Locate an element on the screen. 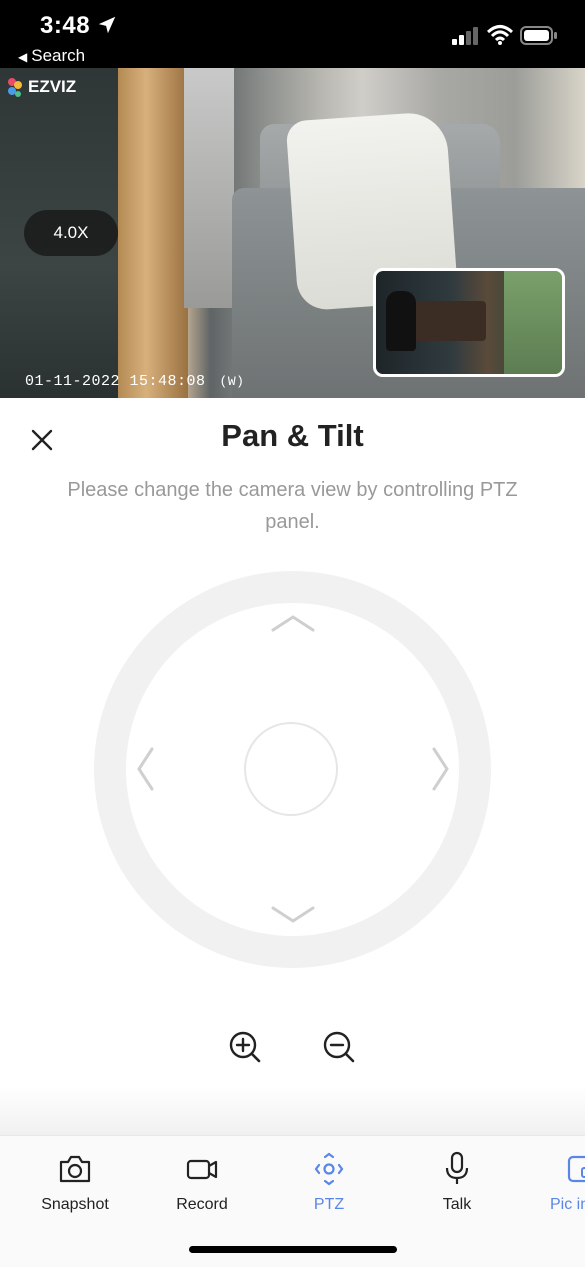 This screenshot has height=1267, width=585. tab-ptz: PTZ is located at coordinates (329, 1181).